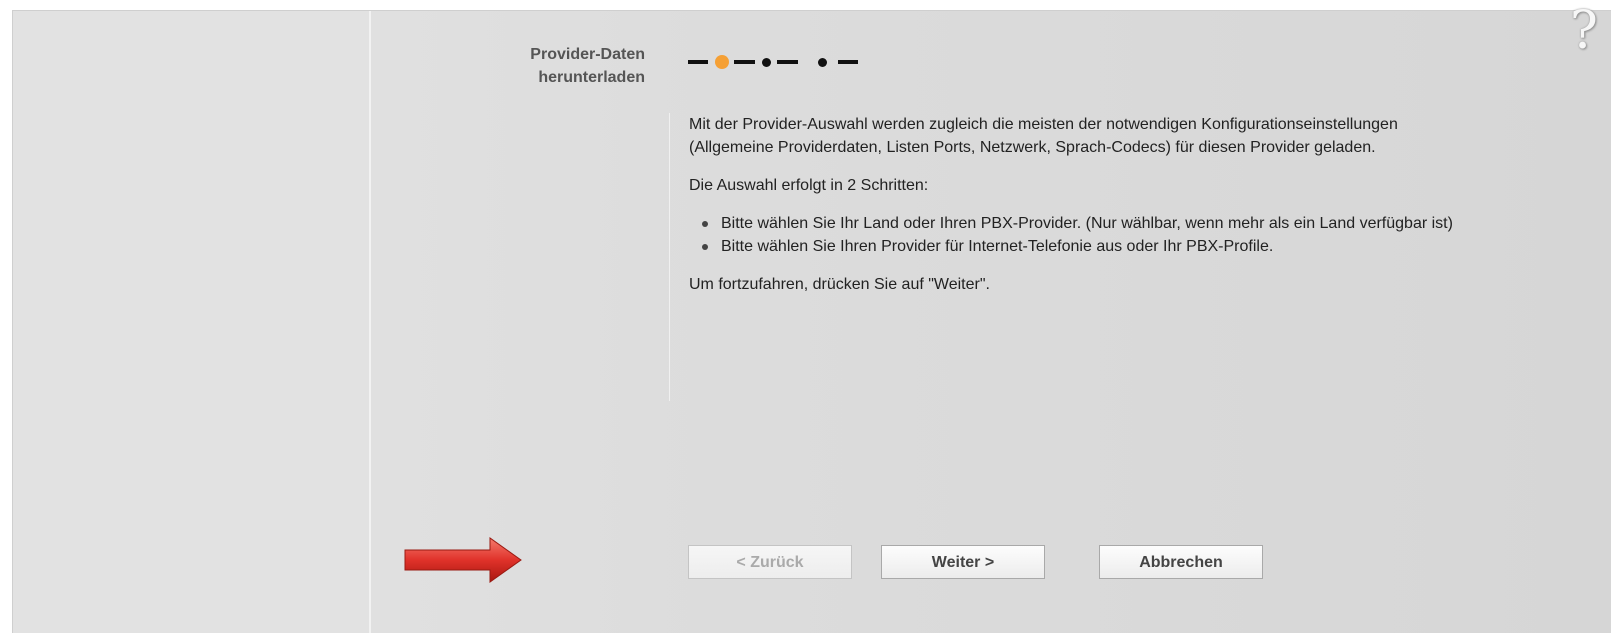  I want to click on step-title-line-2: herunterladen, so click(591, 77).